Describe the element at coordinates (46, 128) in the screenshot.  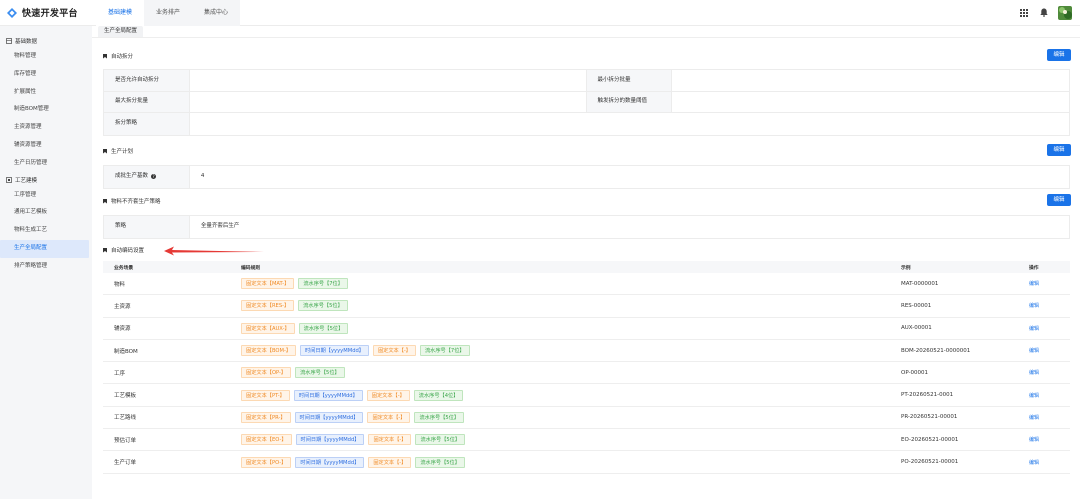
I see `sidebar-item-main-resource: 主资源管理` at that location.